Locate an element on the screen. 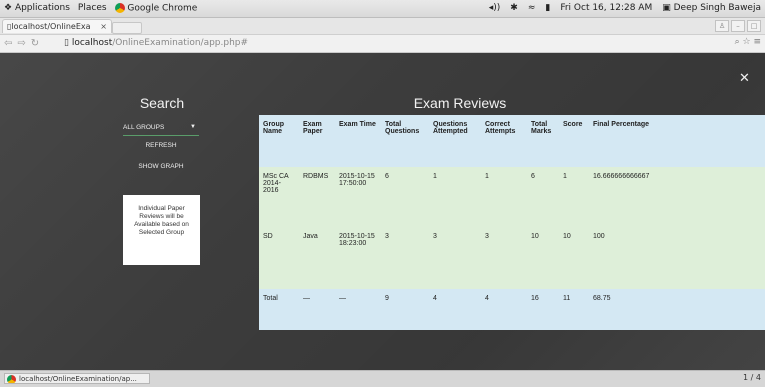  back-icon: ⇦ is located at coordinates (8, 43).